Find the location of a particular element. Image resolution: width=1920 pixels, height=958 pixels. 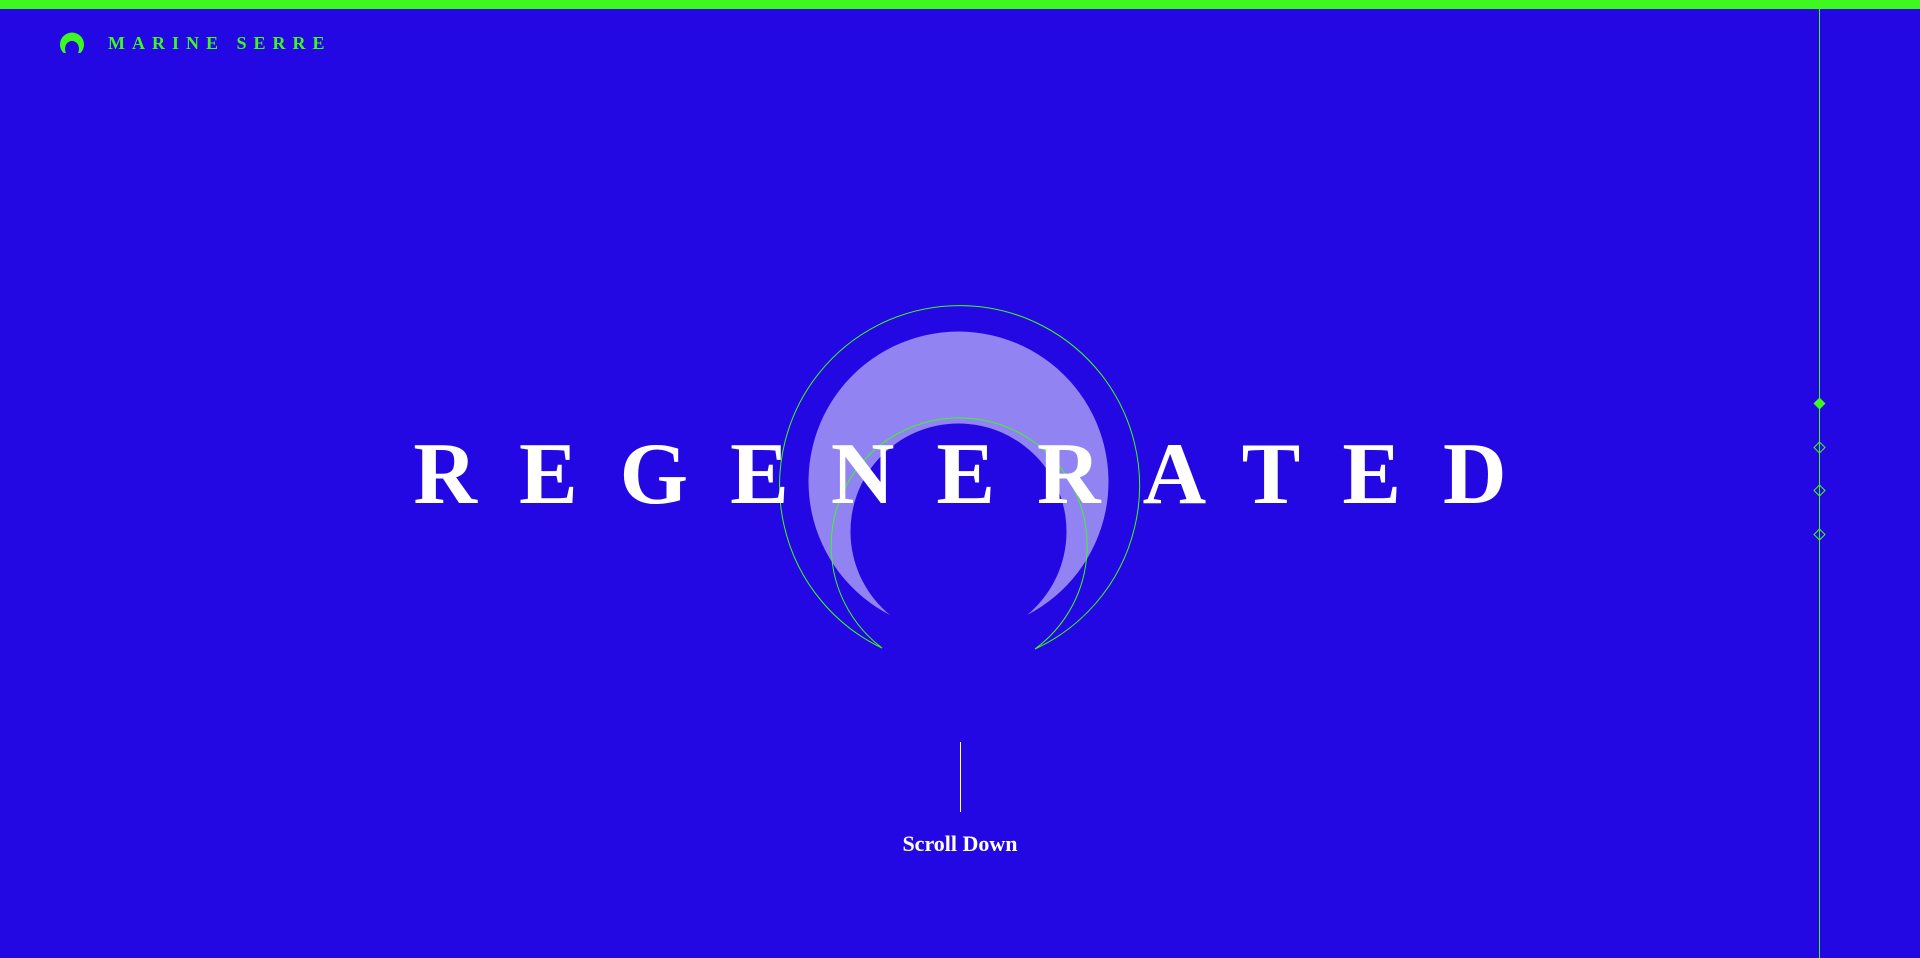

diamond-filled-icon is located at coordinates (1819, 403).